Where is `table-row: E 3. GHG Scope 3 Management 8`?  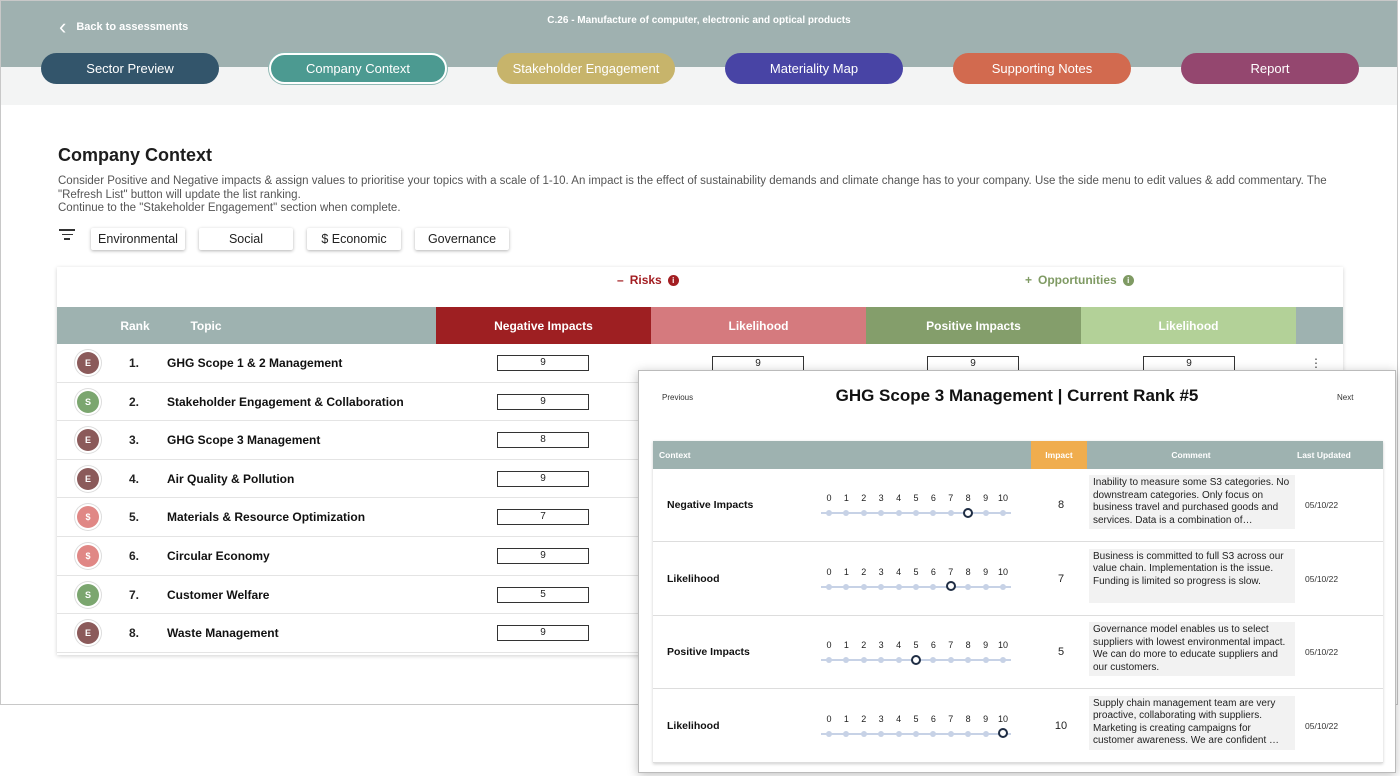 table-row: E 3. GHG Scope 3 Management 8 is located at coordinates (348, 440).